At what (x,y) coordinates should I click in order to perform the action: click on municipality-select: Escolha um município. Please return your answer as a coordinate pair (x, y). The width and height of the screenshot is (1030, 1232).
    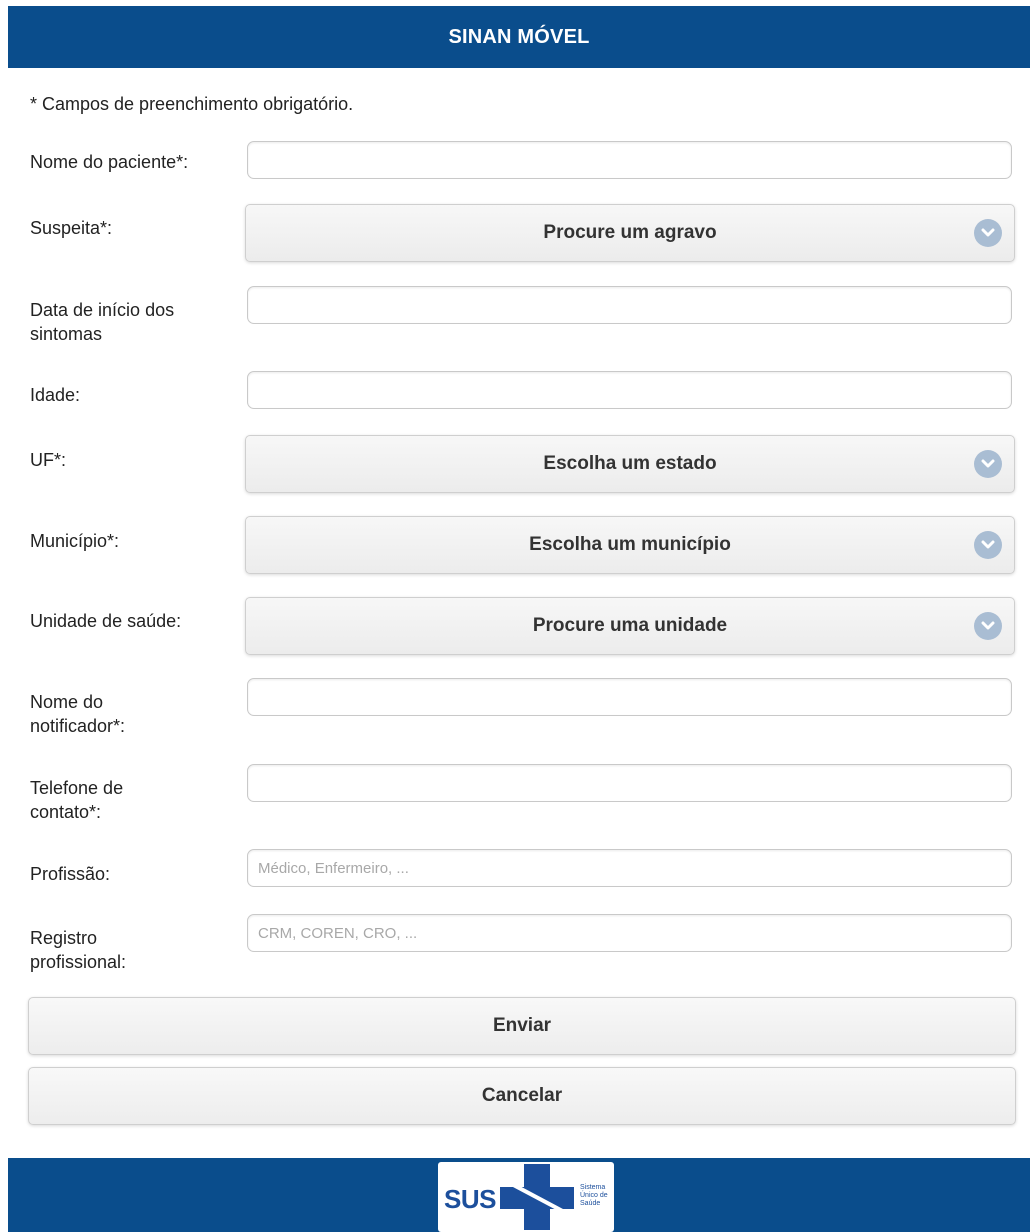
    Looking at the image, I should click on (630, 545).